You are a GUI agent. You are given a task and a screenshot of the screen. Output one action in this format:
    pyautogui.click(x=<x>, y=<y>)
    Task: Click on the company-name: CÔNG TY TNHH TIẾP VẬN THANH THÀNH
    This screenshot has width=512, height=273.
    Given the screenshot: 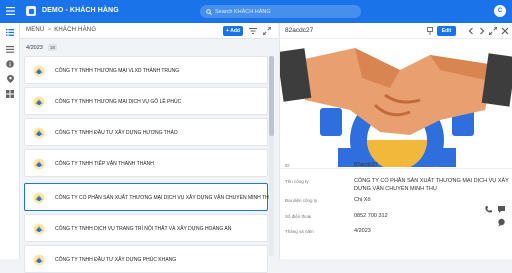 What is the action you would take?
    pyautogui.click(x=104, y=164)
    